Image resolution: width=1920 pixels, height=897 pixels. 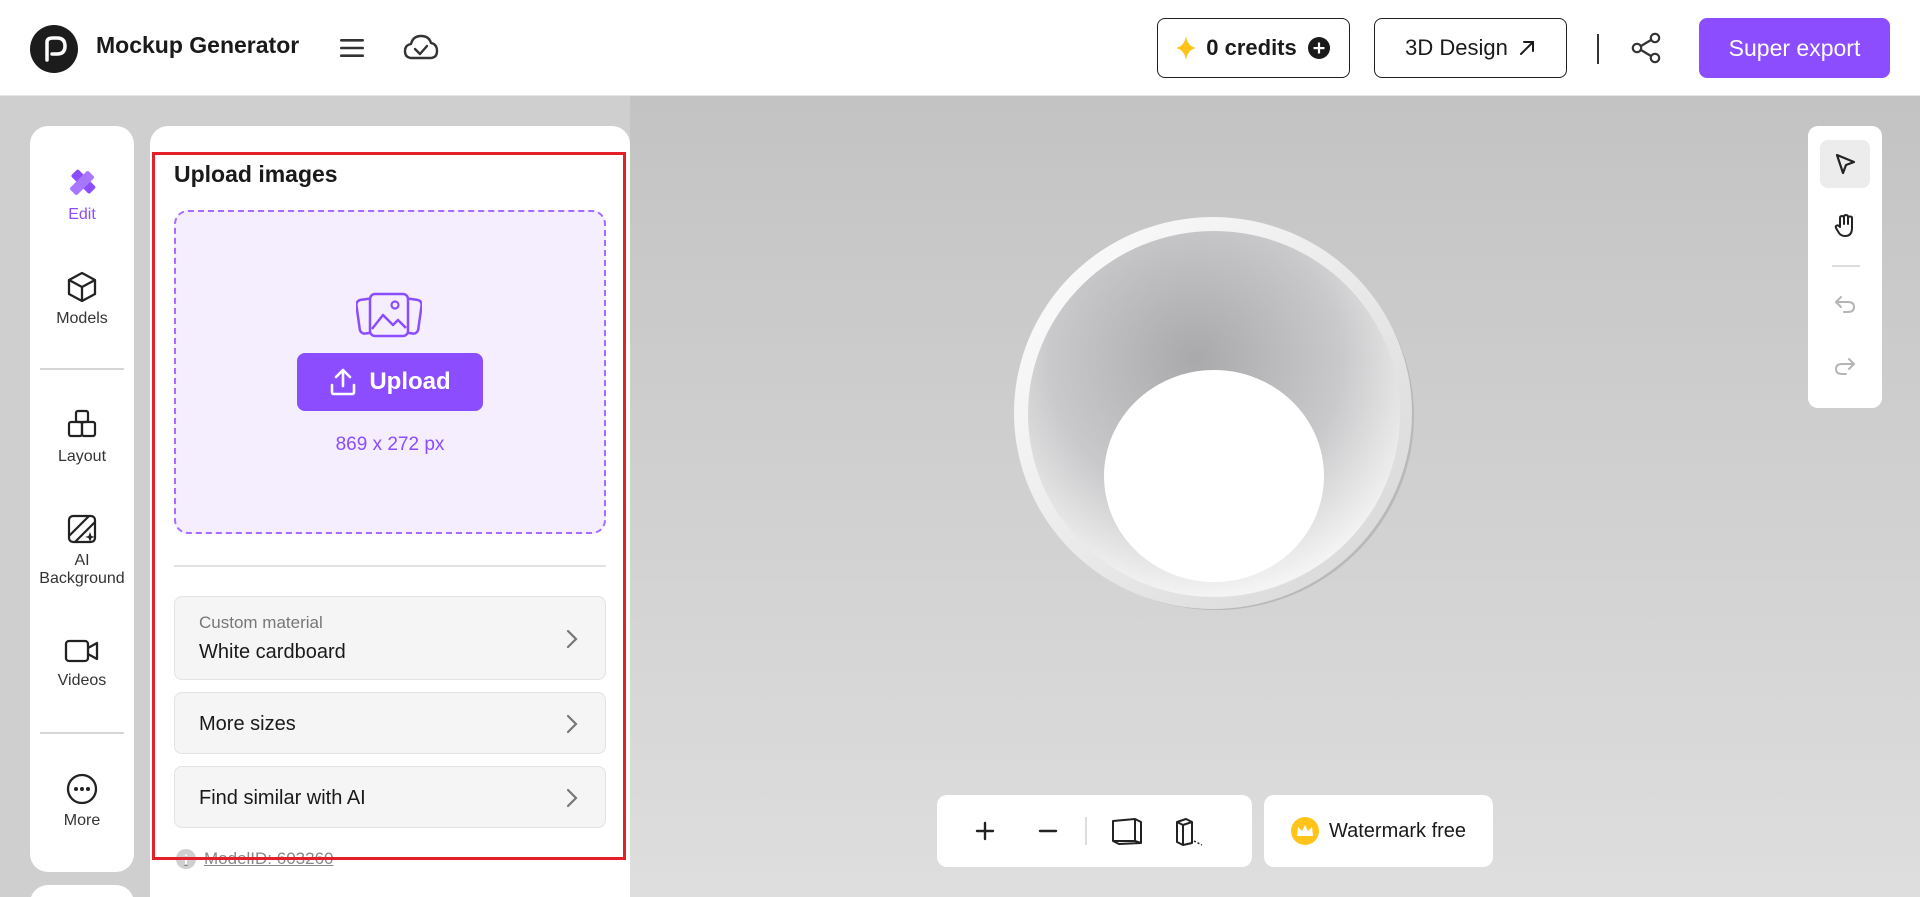 I want to click on 3d-design-button: 3D Design, so click(x=1470, y=48).